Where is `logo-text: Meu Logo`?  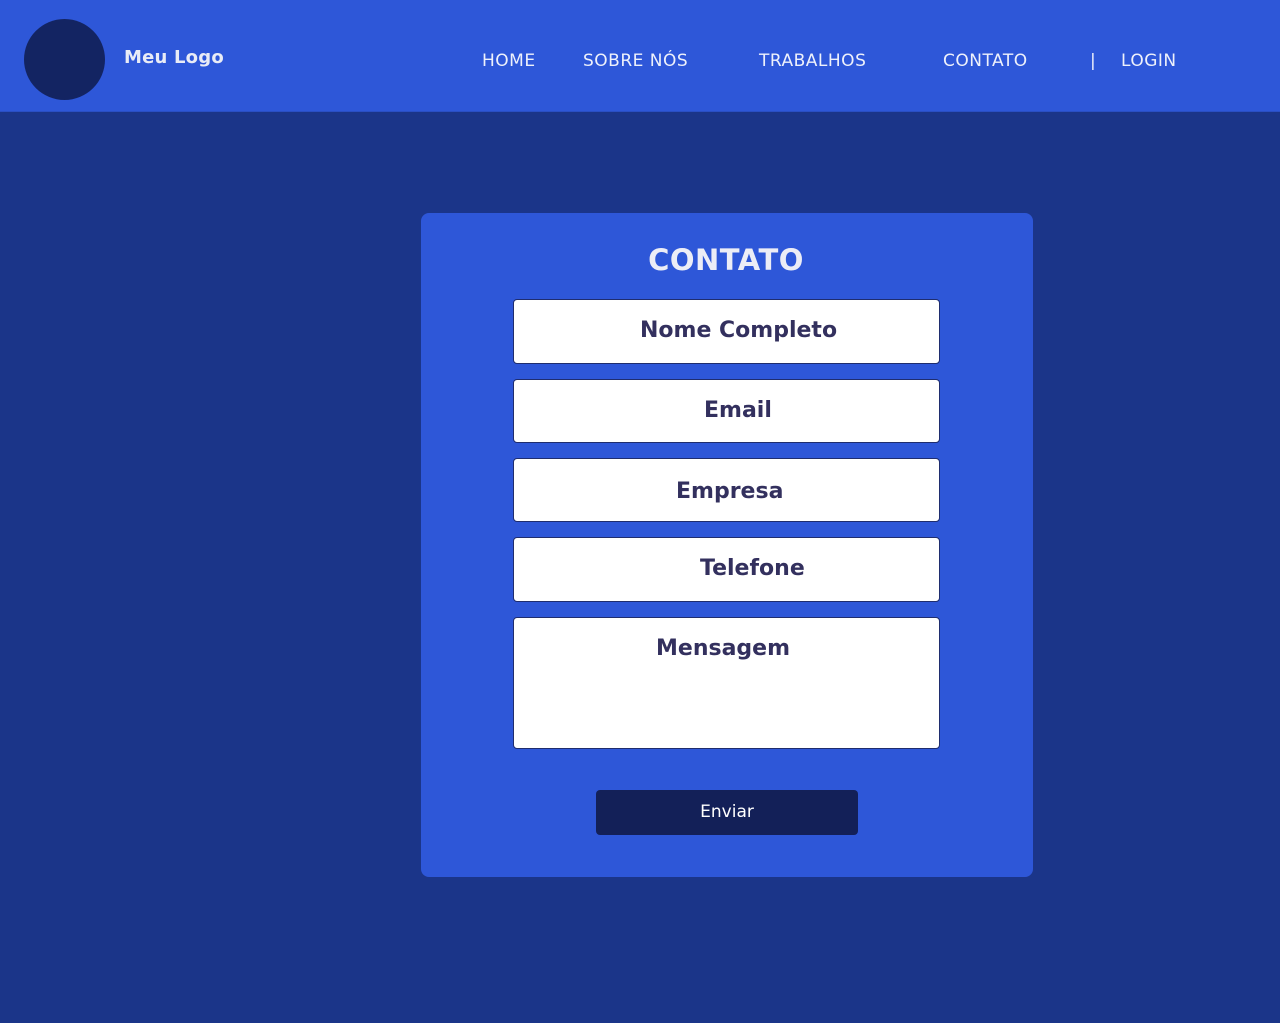
logo-text: Meu Logo is located at coordinates (174, 57).